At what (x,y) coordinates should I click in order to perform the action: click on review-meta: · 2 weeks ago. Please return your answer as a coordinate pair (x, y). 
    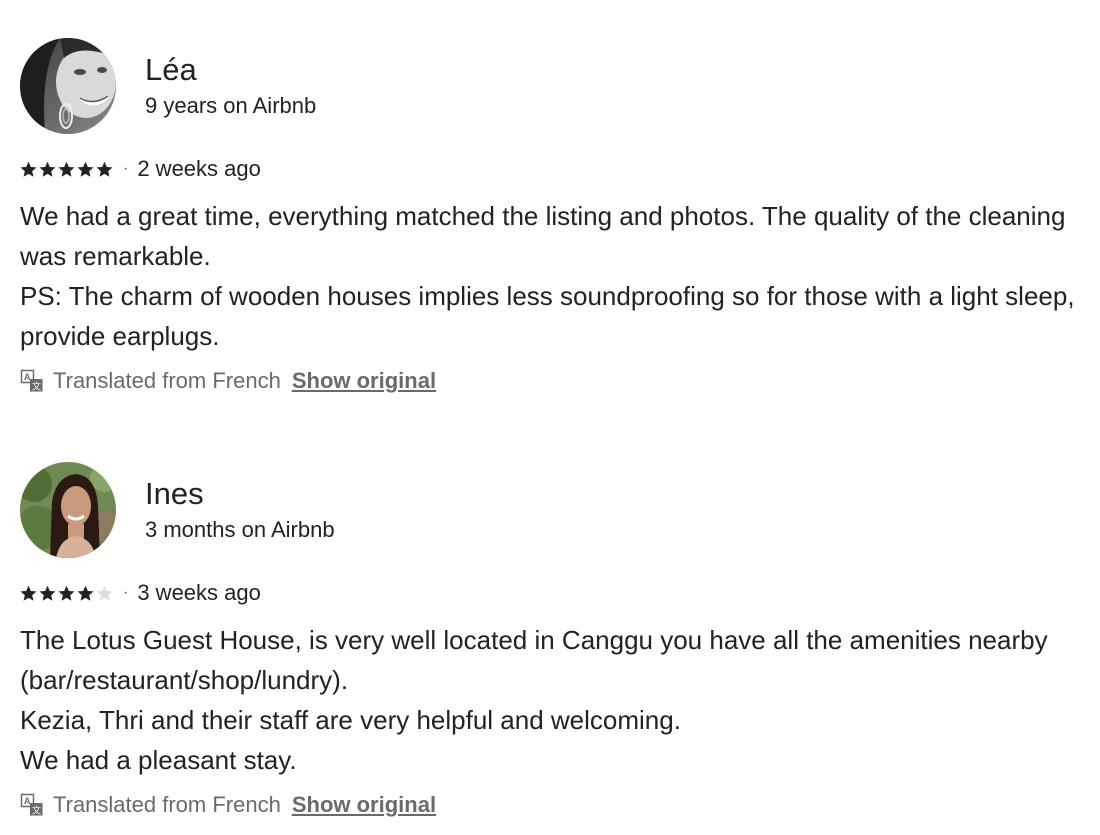
    Looking at the image, I should click on (550, 169).